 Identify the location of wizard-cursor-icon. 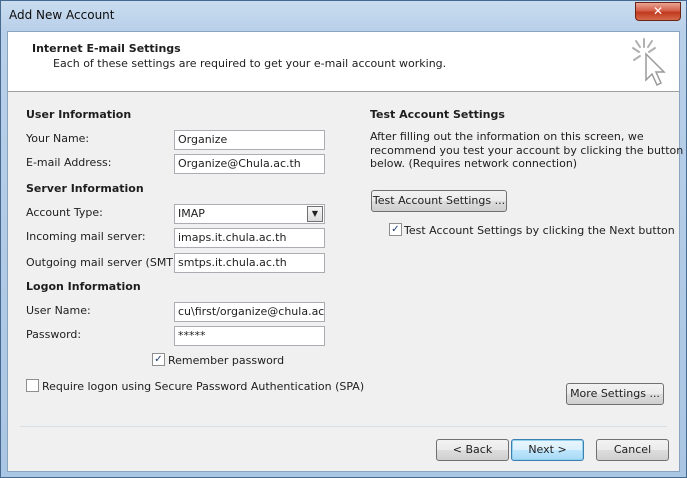
(649, 62).